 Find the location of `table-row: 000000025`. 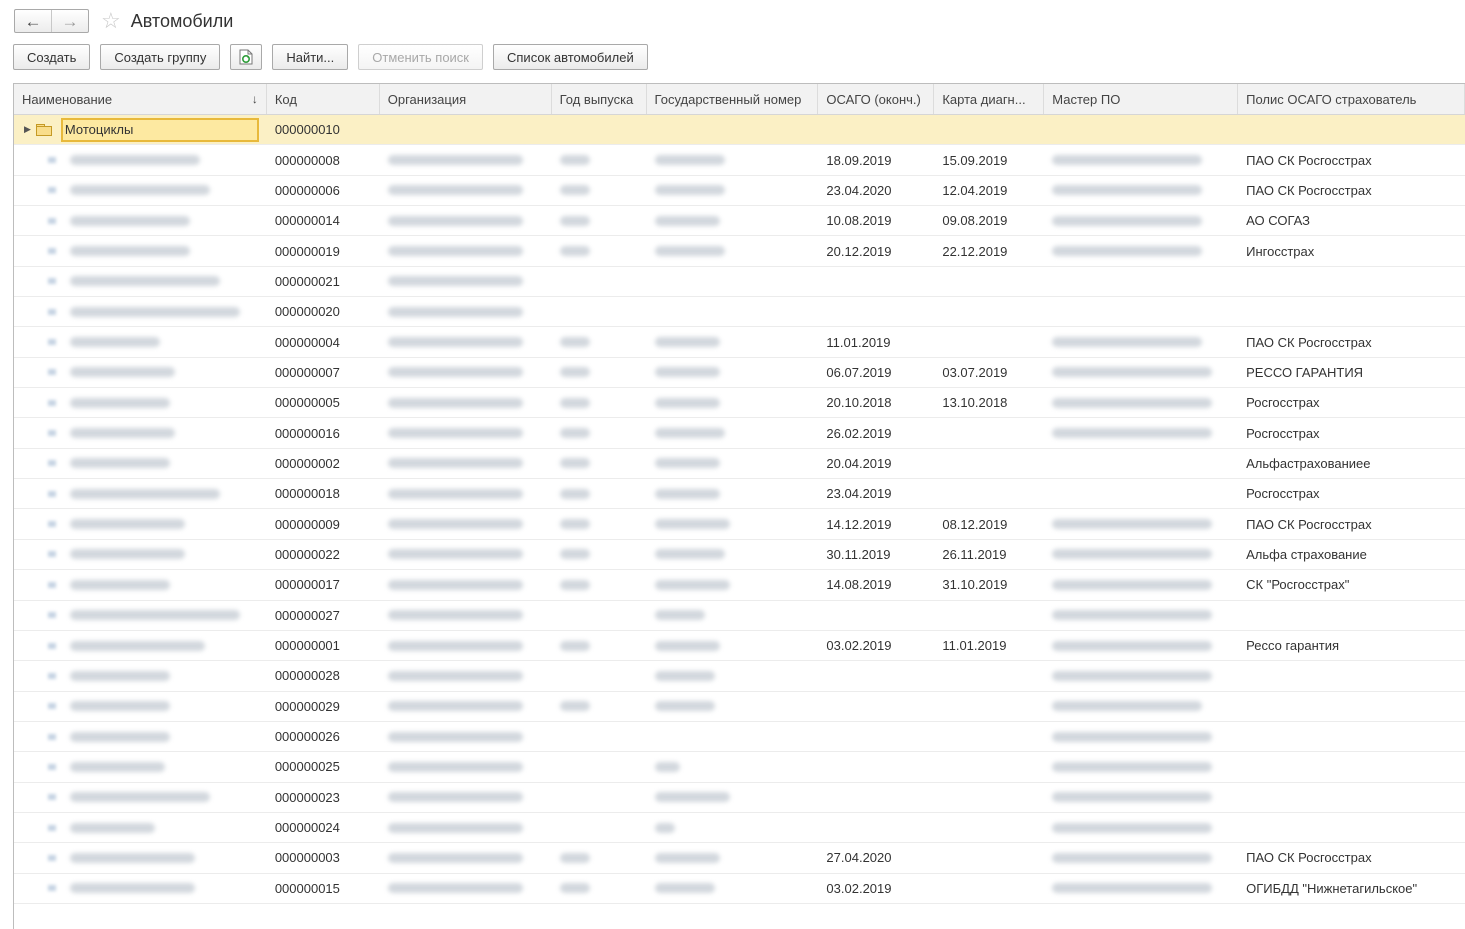

table-row: 000000025 is located at coordinates (739, 767).